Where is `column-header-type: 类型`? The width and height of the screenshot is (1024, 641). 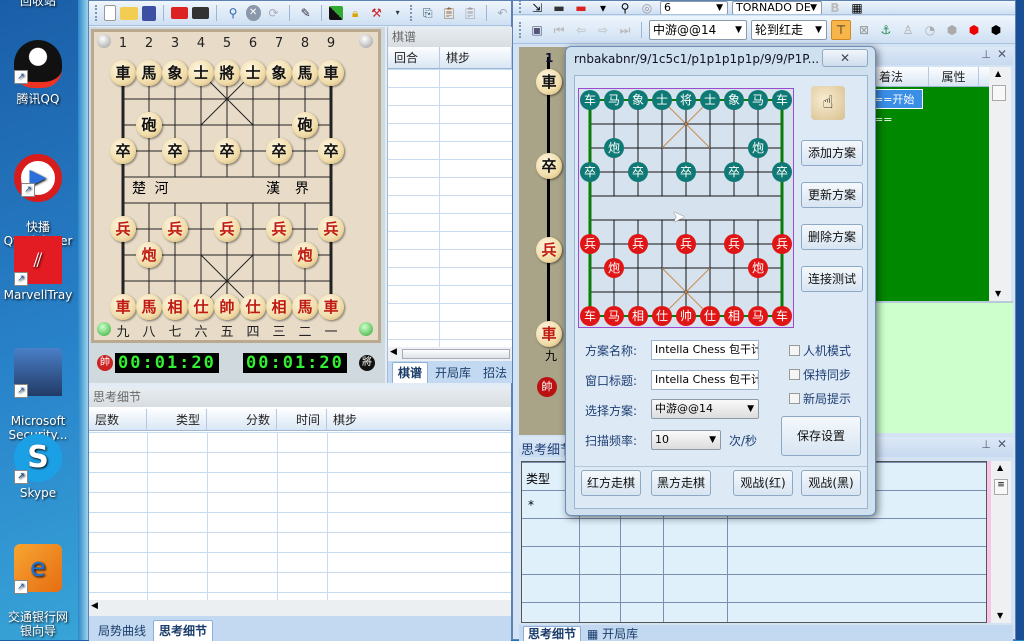 column-header-type: 类型 is located at coordinates (538, 478).